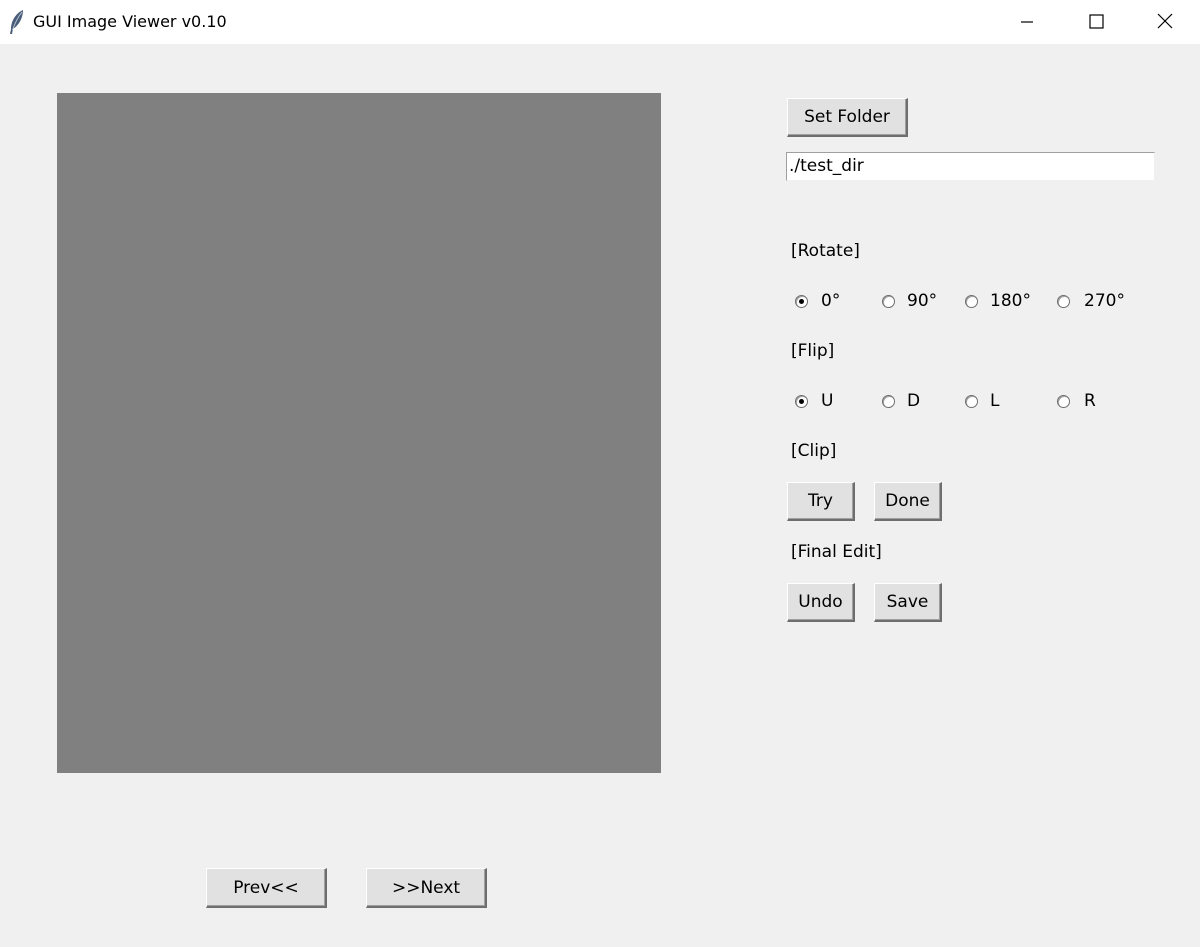 Image resolution: width=1200 pixels, height=947 pixels. Describe the element at coordinates (825, 251) in the screenshot. I see `rotate-section-label: [Rotate]` at that location.